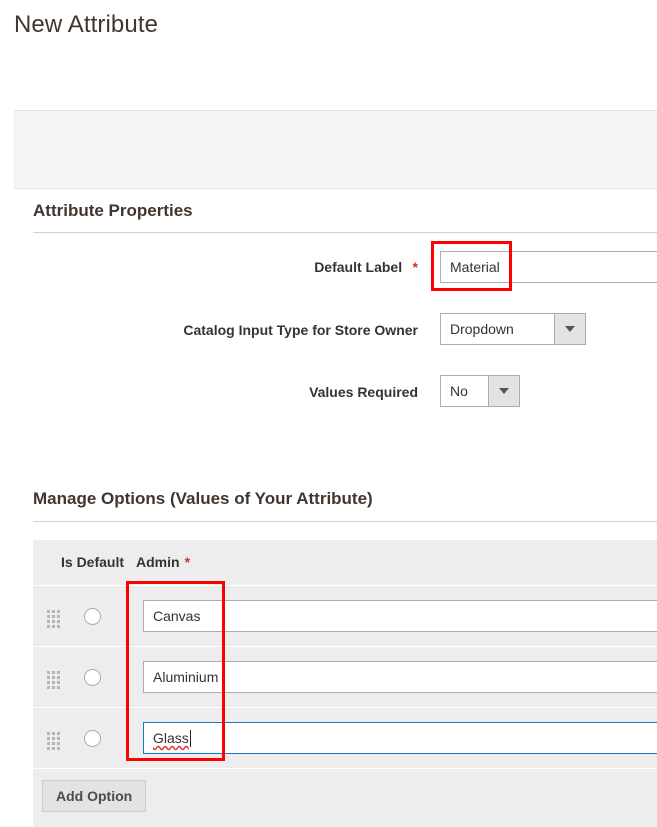  I want to click on add-option-button: Add Option, so click(94, 796).